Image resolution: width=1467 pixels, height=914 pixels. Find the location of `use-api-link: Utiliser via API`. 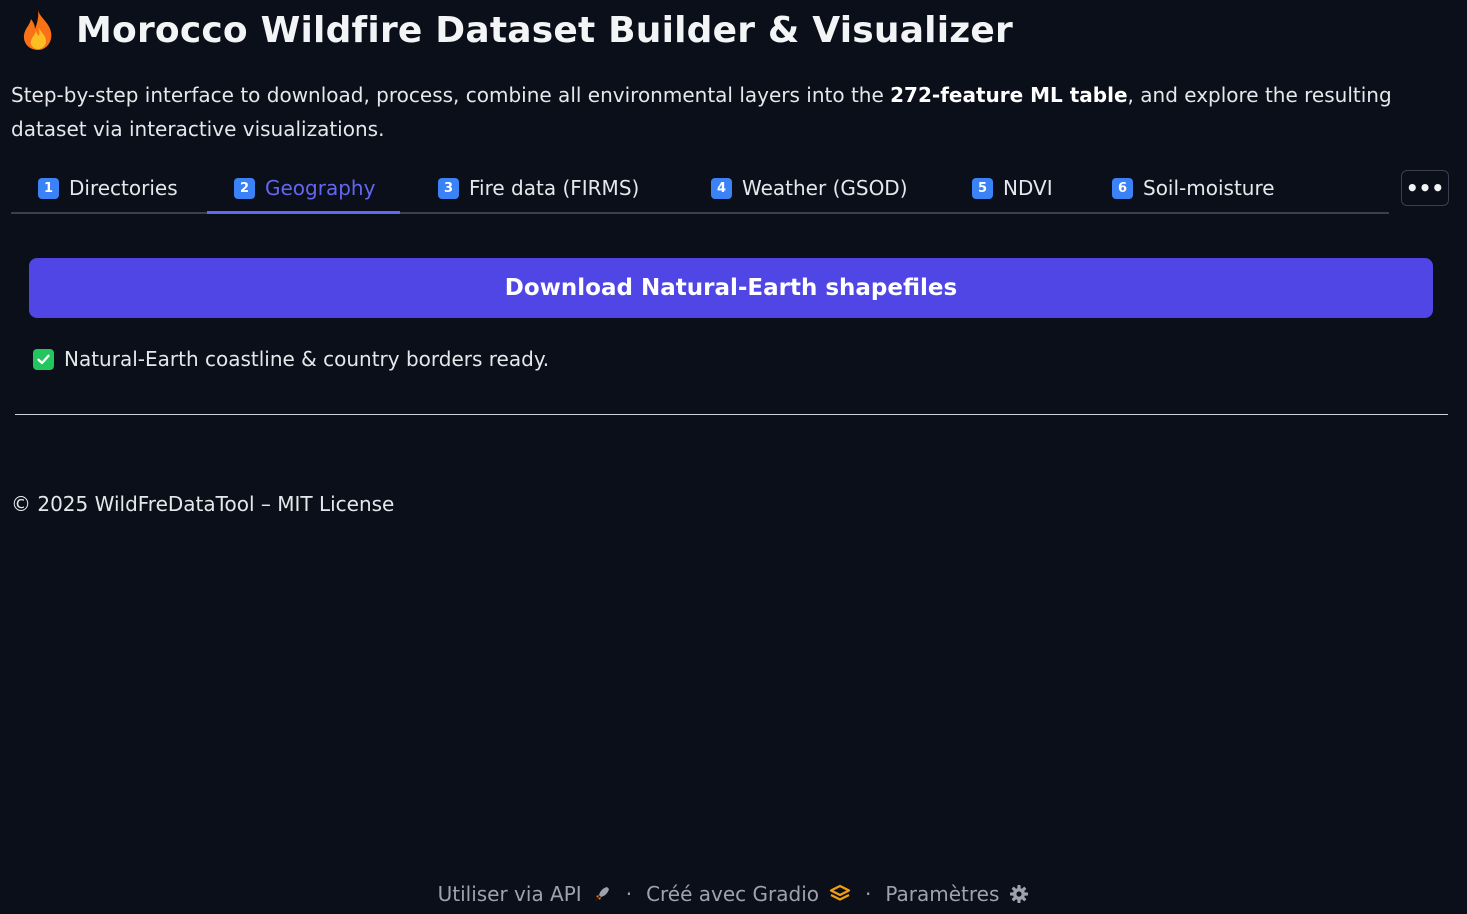

use-api-link: Utiliser via API is located at coordinates (525, 894).